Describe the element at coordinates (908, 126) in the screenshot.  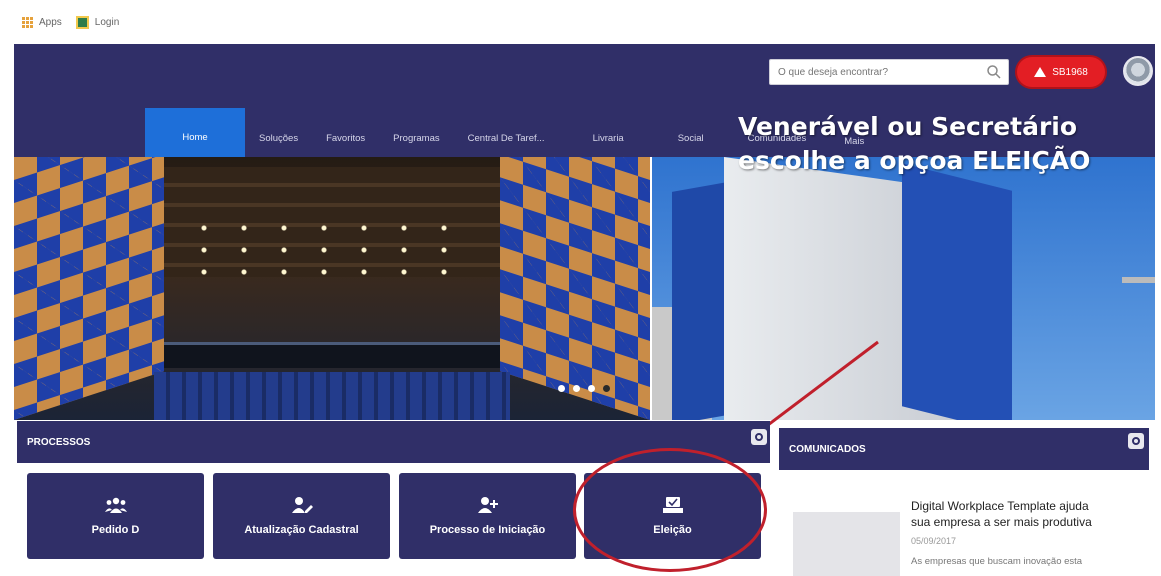
I see `hero-caption-line1: Venerável ou Secretário` at that location.